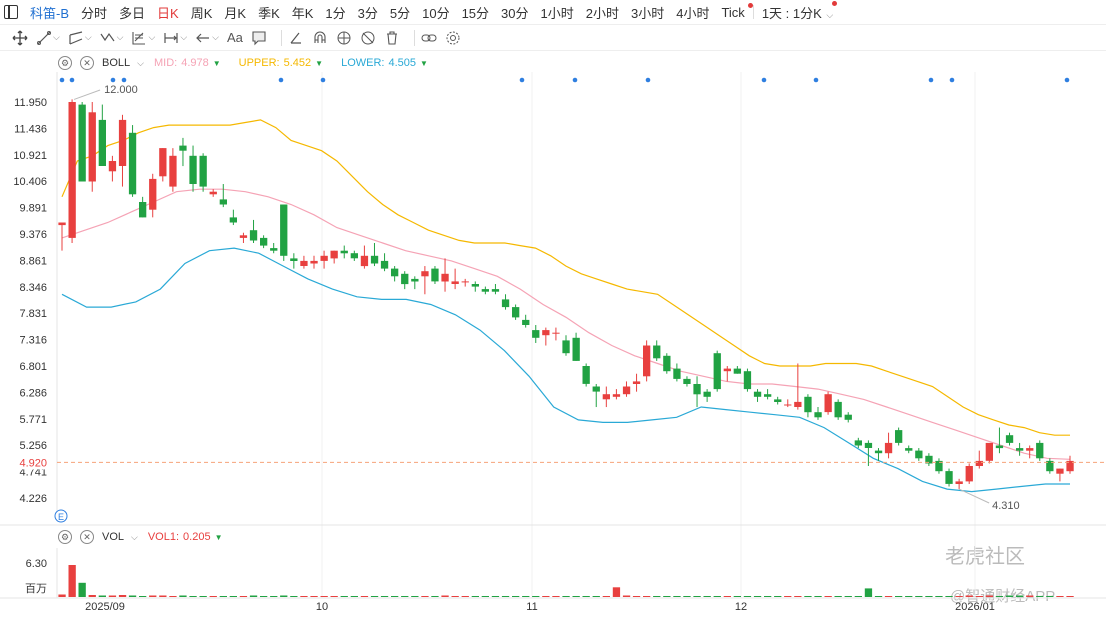 The image size is (1106, 621). I want to click on y-tick-label: 10.406, so click(30, 182).